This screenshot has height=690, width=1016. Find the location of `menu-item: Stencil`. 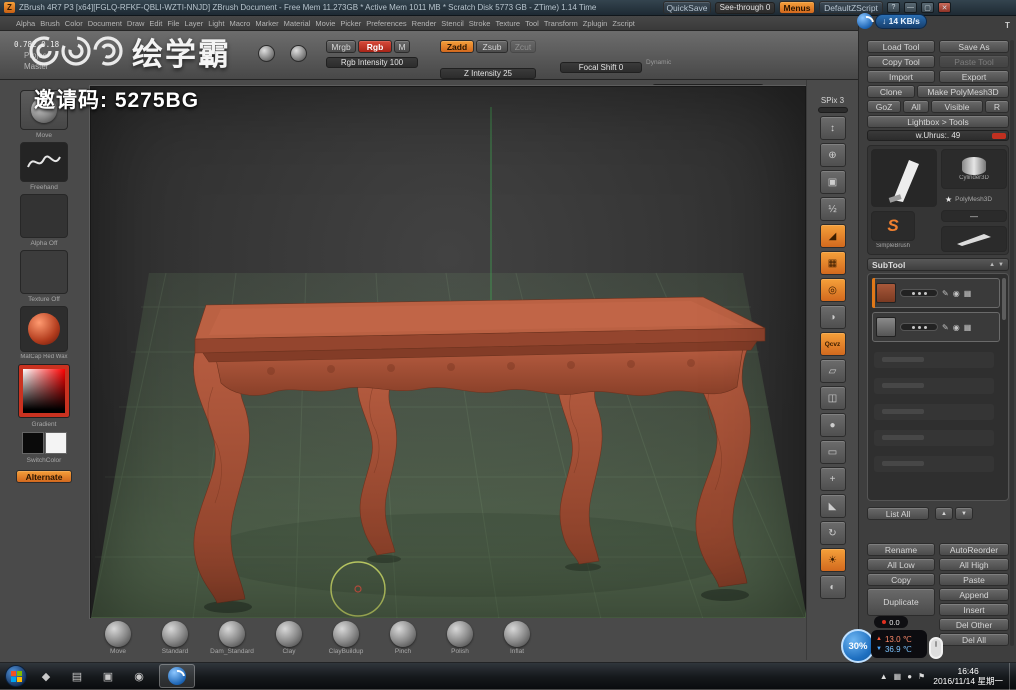

menu-item: Stencil is located at coordinates (452, 23).